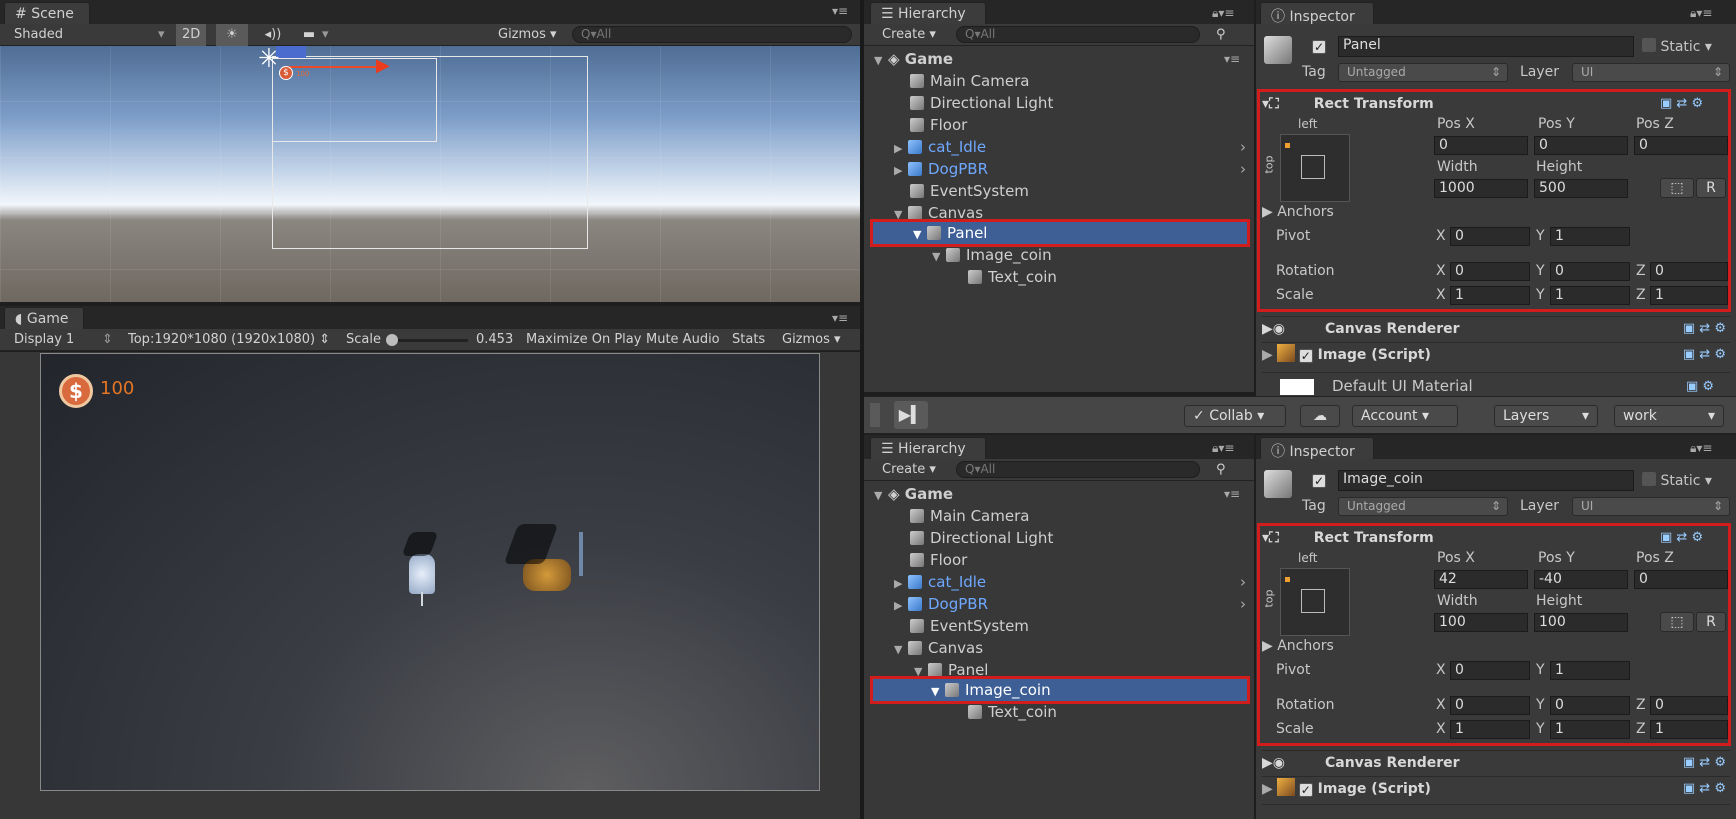 Image resolution: width=1736 pixels, height=819 pixels. Describe the element at coordinates (428, 340) in the screenshot. I see `scale-slider-track` at that location.